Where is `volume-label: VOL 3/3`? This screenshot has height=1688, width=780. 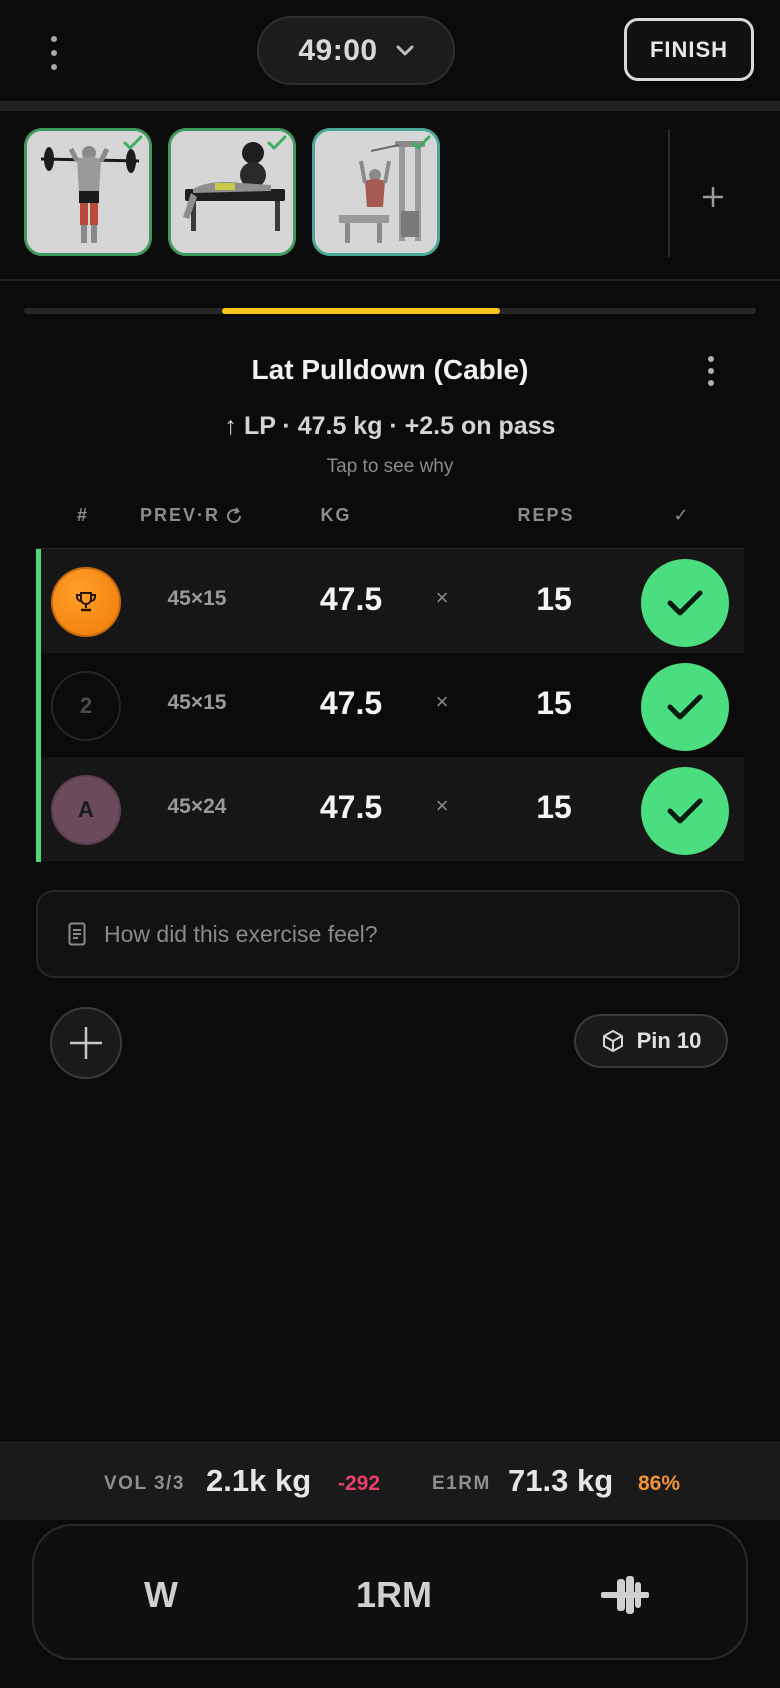
volume-label: VOL 3/3 is located at coordinates (144, 1483).